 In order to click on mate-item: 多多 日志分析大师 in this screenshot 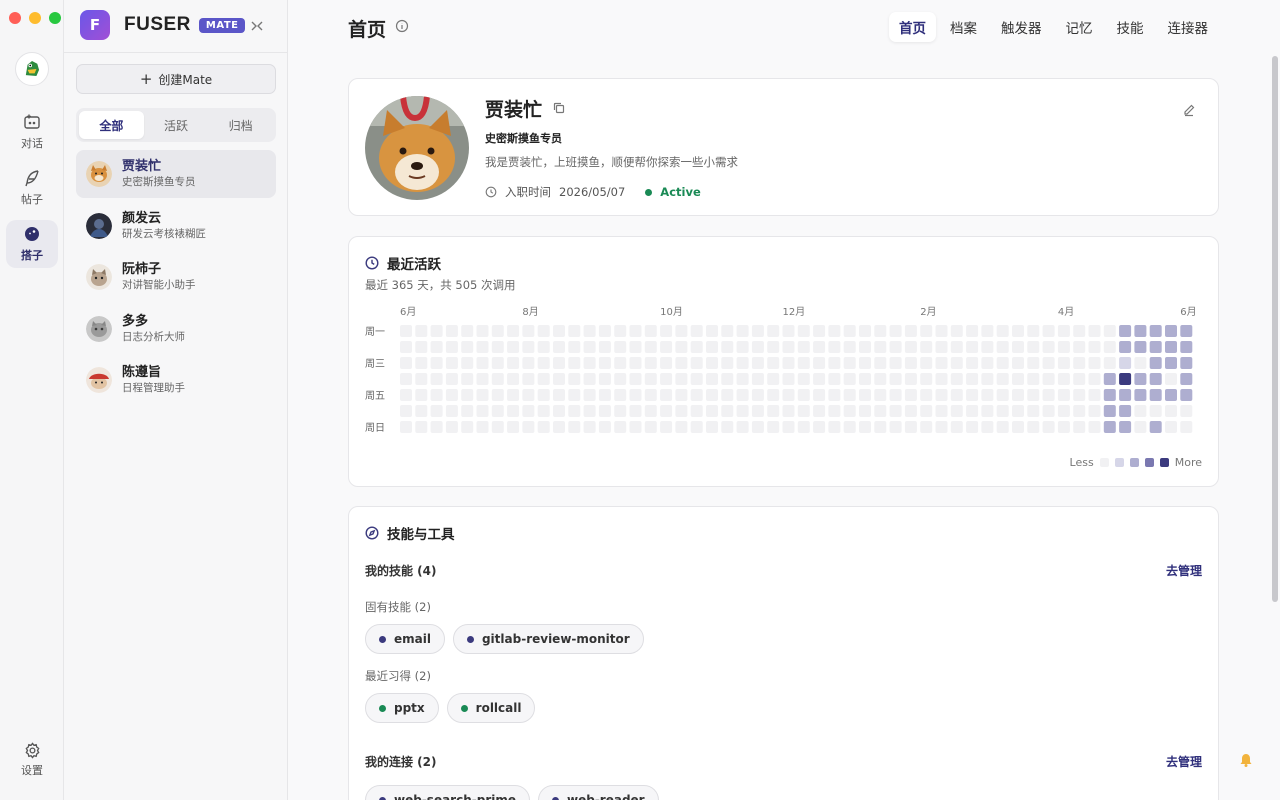, I will do `click(176, 329)`.